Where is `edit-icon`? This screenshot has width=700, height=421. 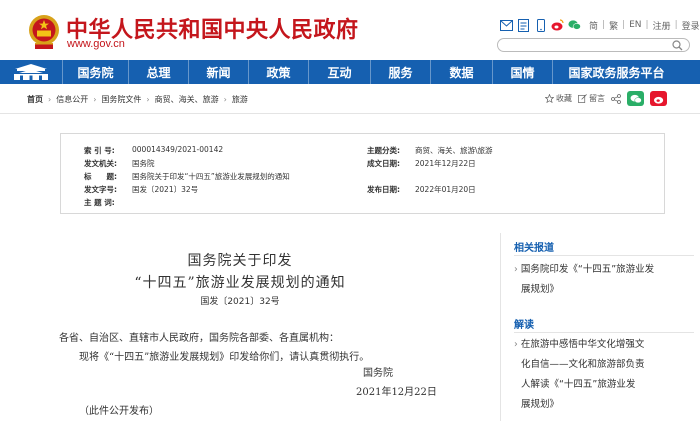 edit-icon is located at coordinates (582, 98).